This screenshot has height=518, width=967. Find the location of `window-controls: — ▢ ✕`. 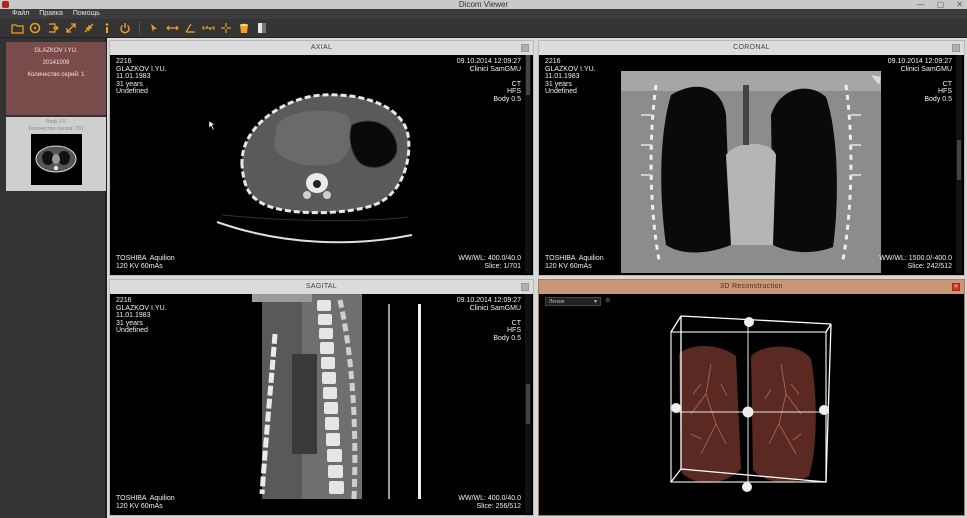

window-controls: — ▢ ✕ is located at coordinates (940, 4).